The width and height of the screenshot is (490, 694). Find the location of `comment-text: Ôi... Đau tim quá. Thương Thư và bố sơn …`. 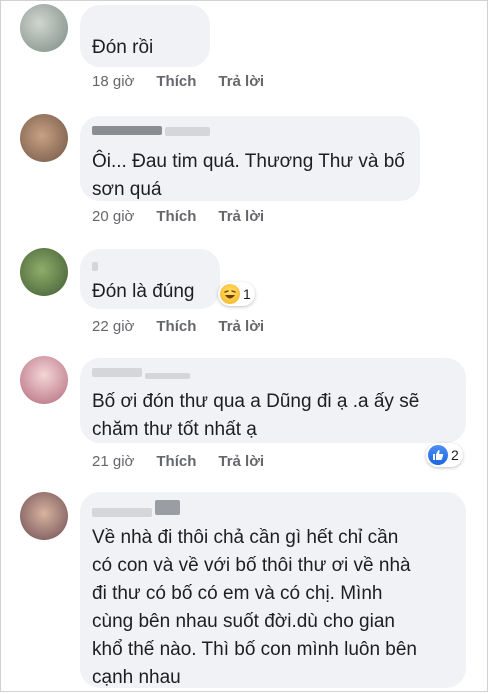

comment-text: Ôi... Đau tim quá. Thương Thư và bố sơn … is located at coordinates (248, 175).